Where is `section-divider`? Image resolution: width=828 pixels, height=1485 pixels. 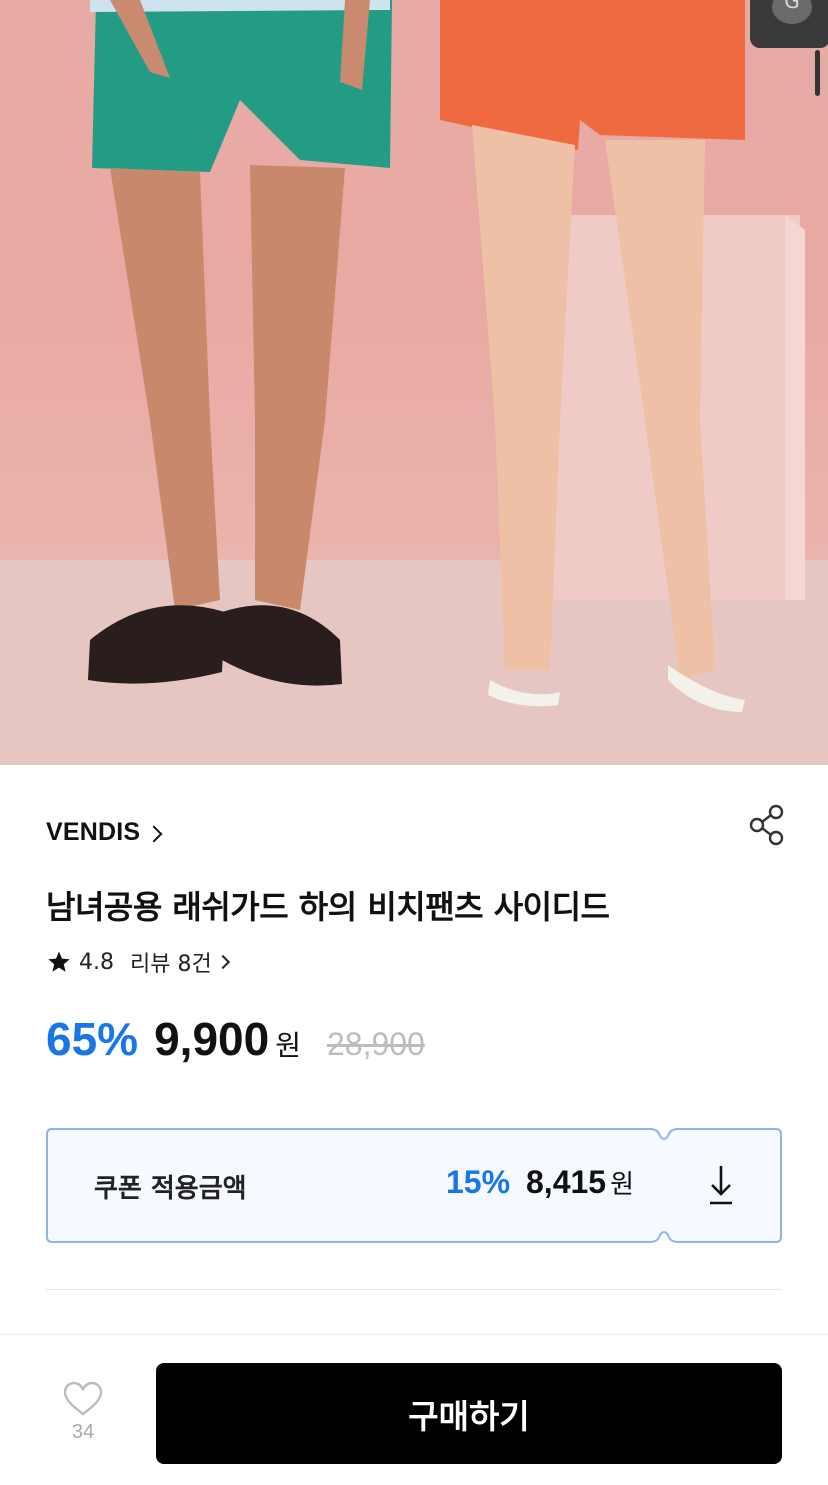
section-divider is located at coordinates (414, 1289).